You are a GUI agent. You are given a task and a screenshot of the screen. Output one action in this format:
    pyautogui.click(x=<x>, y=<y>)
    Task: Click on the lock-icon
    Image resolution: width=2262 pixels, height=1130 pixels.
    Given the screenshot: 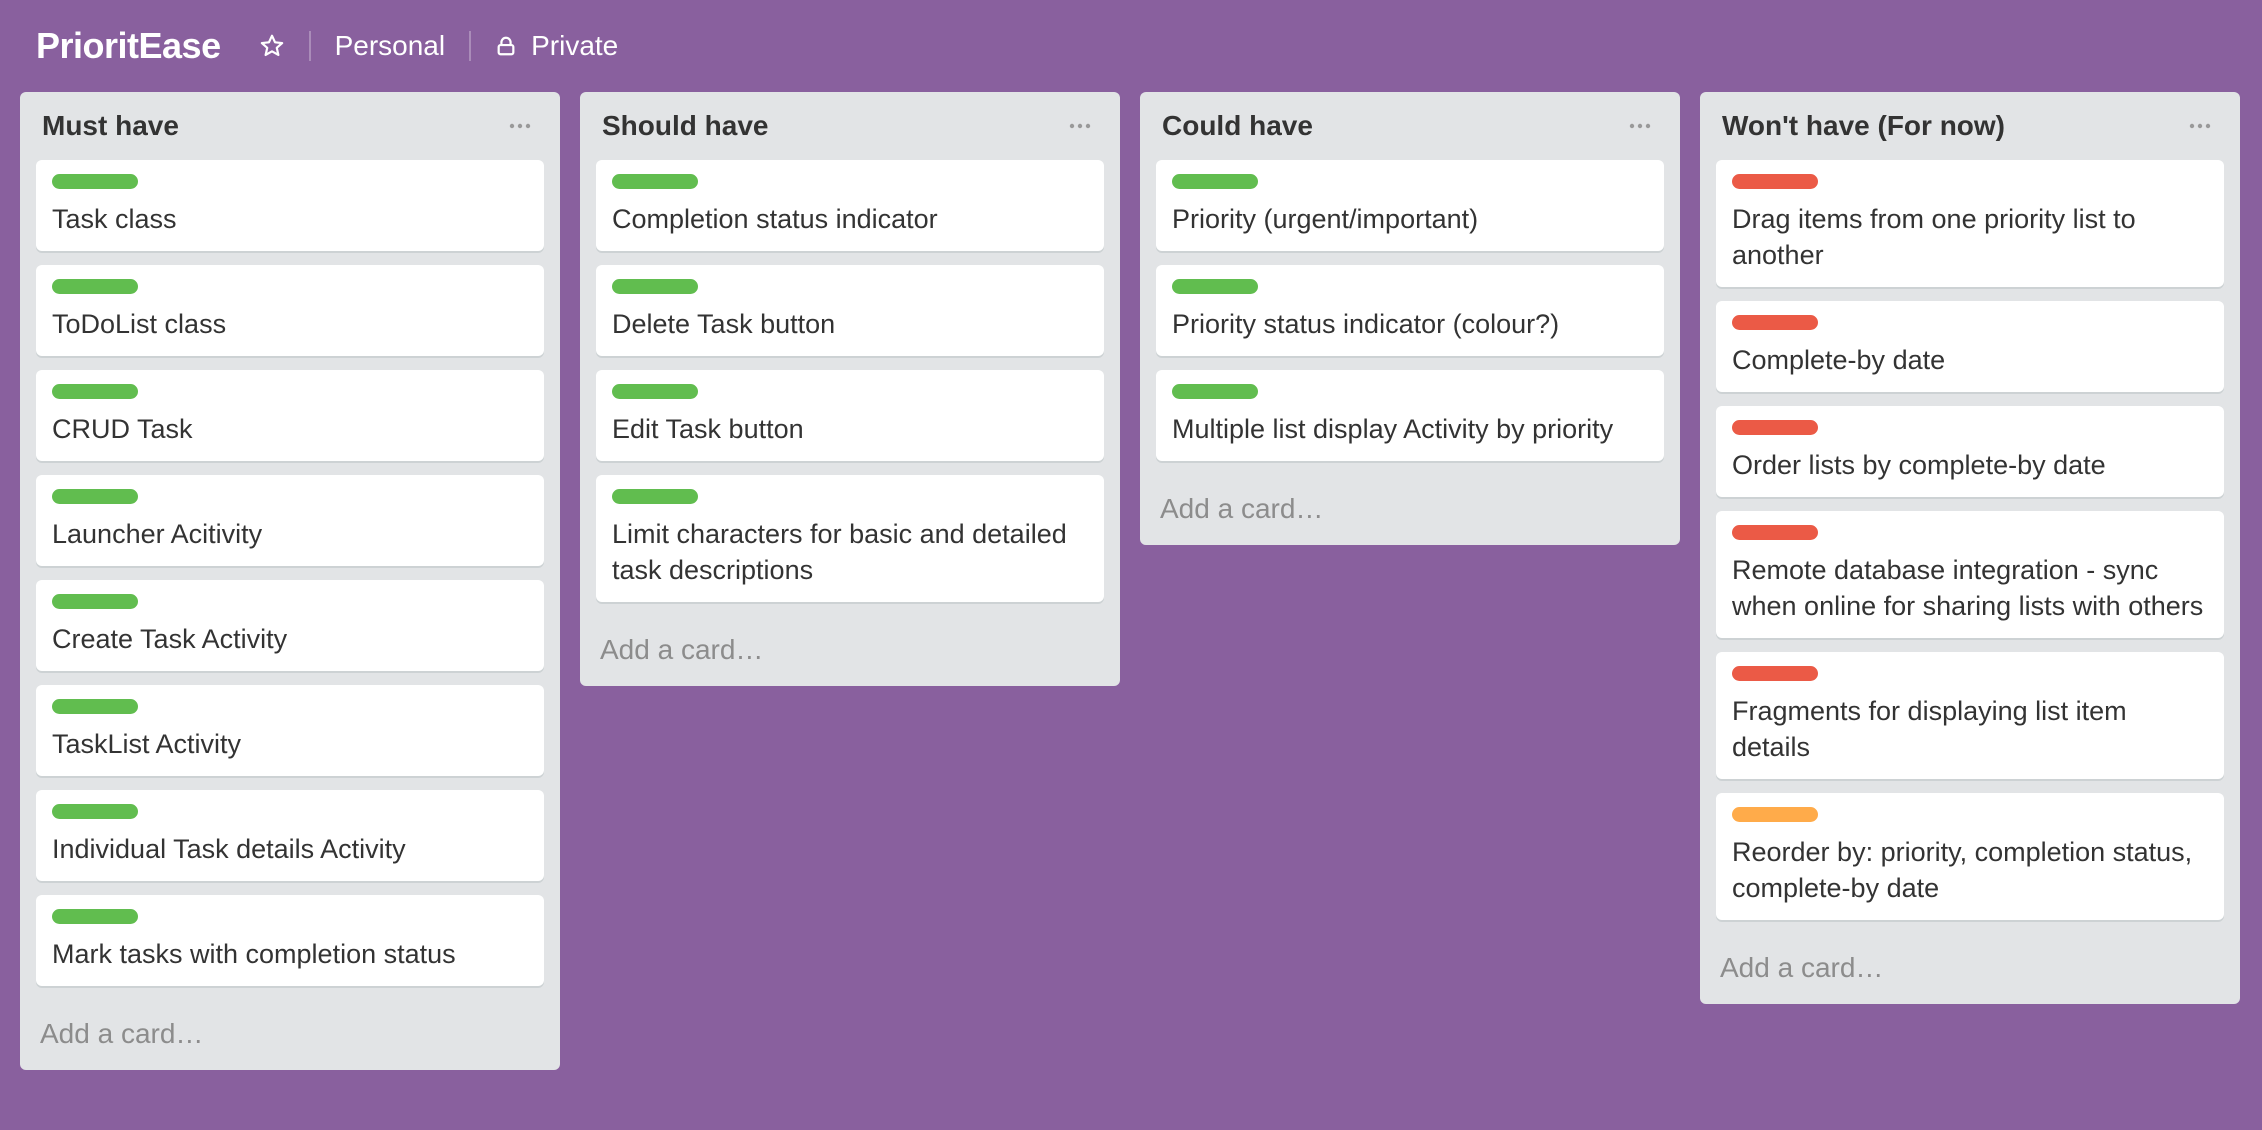 What is the action you would take?
    pyautogui.click(x=506, y=46)
    